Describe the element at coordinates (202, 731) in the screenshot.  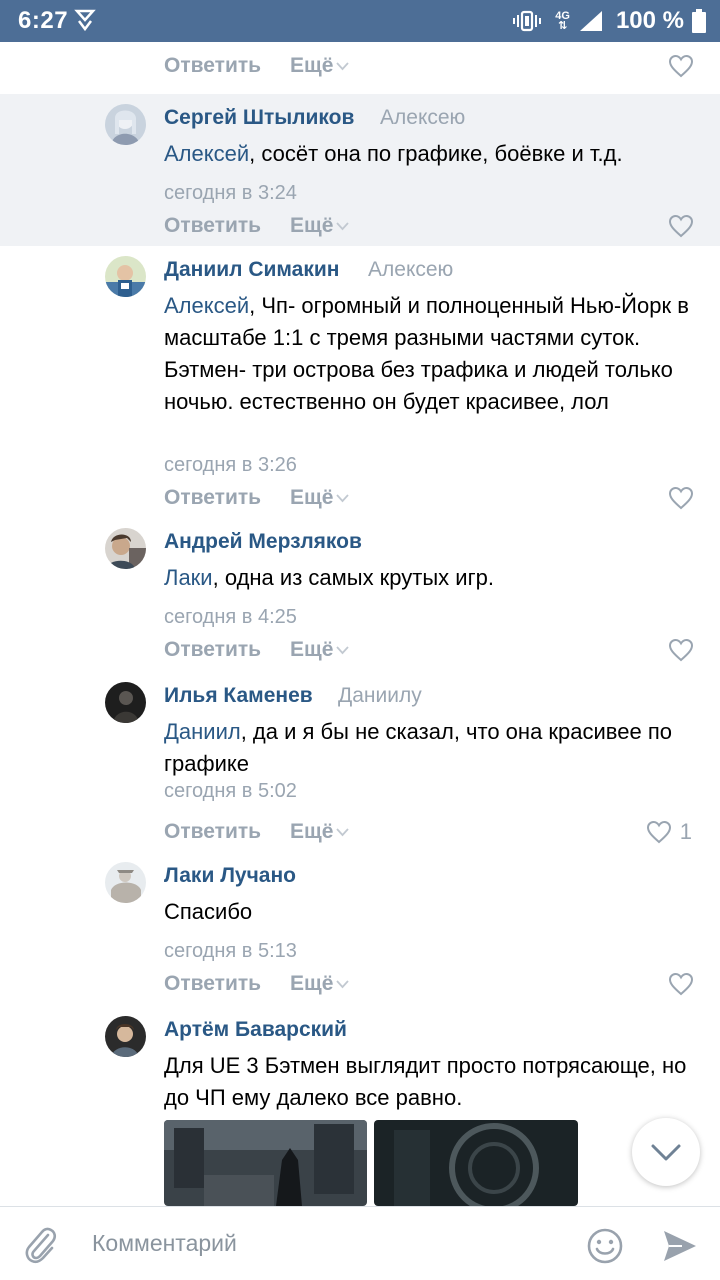
I see `mention-link: Даниил` at that location.